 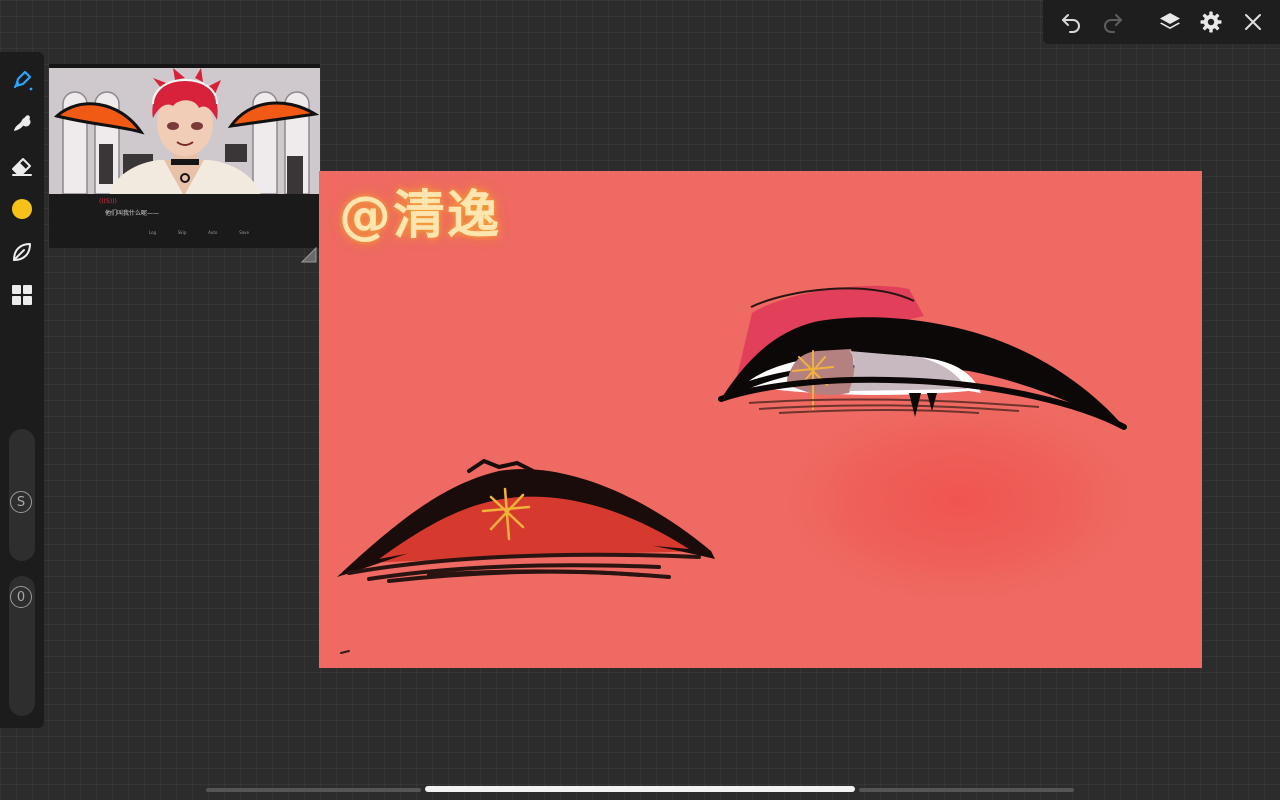 I want to click on page-scrubber, so click(x=640, y=790).